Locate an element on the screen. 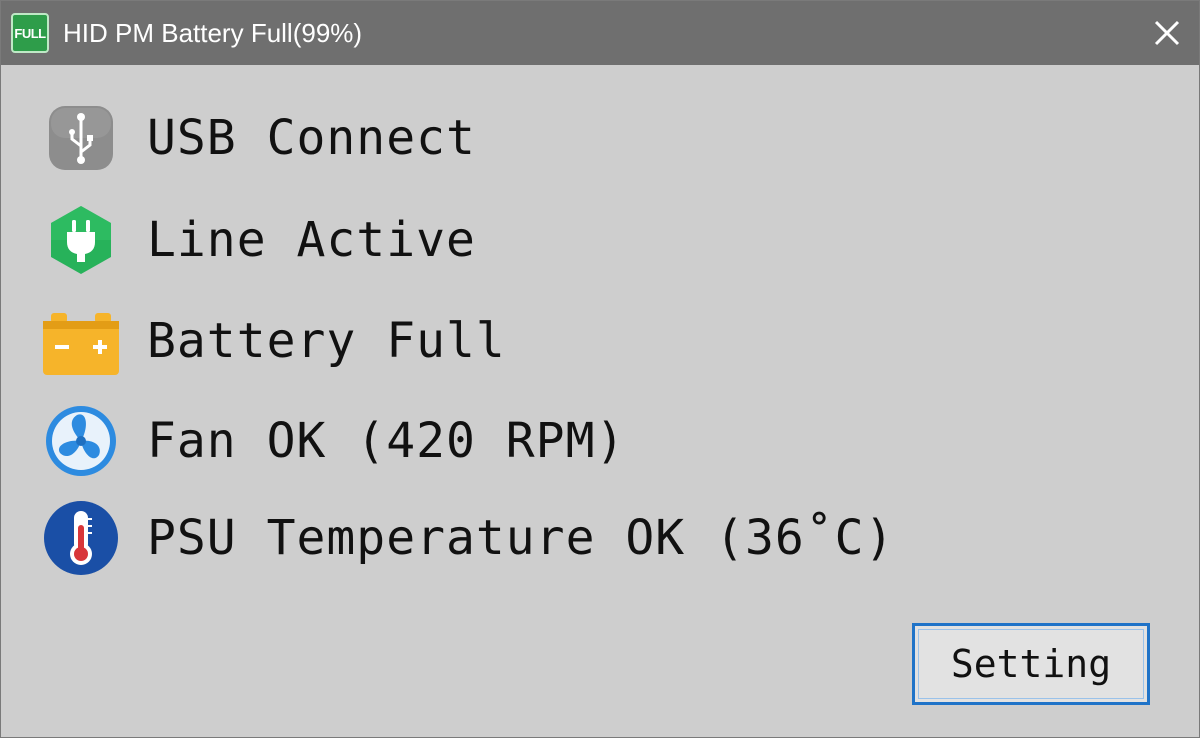  status-row-battery: Battery Full is located at coordinates (273, 341).